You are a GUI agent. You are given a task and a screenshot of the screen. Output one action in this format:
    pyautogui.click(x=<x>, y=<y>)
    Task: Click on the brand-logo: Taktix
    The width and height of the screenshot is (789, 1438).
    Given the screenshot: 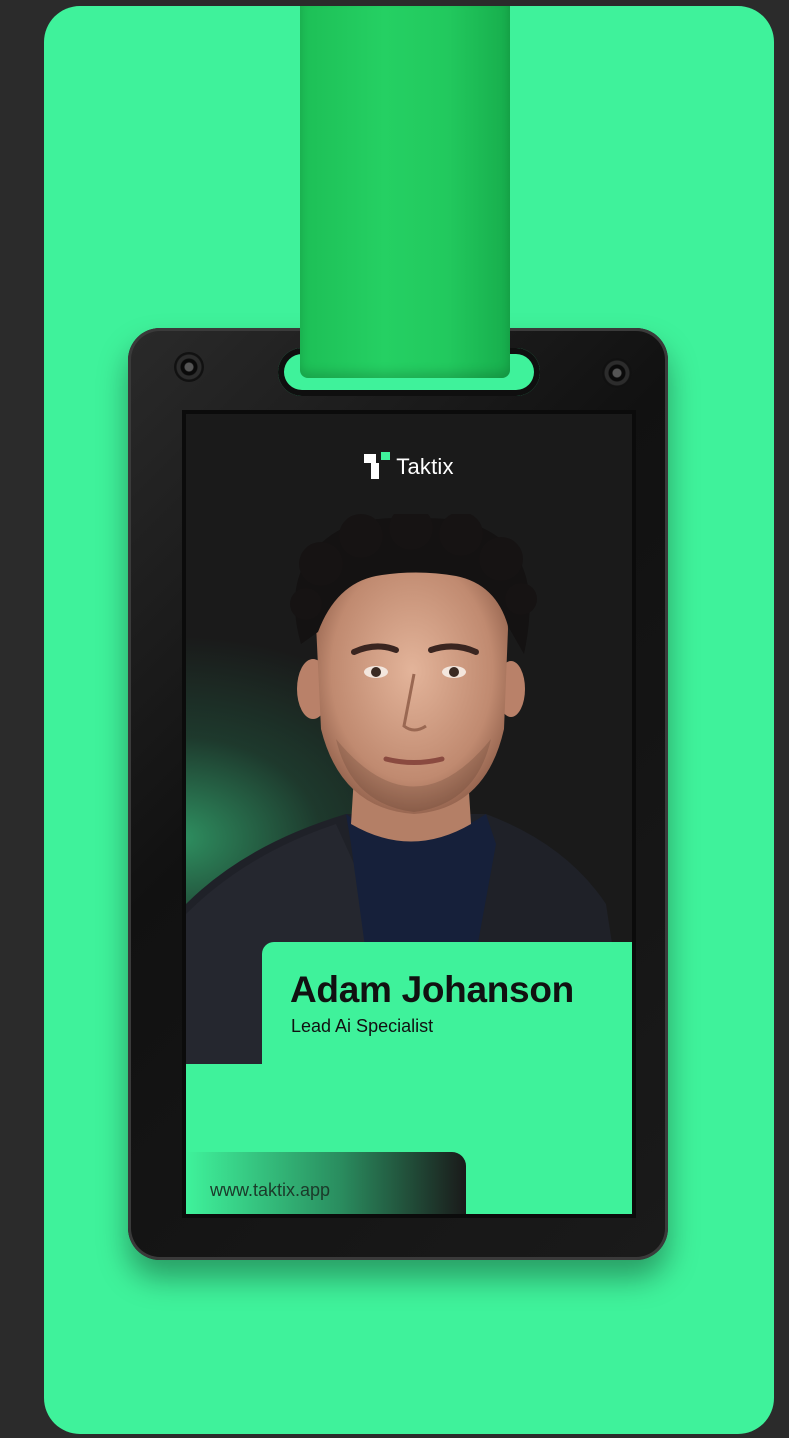 What is the action you would take?
    pyautogui.click(x=409, y=466)
    